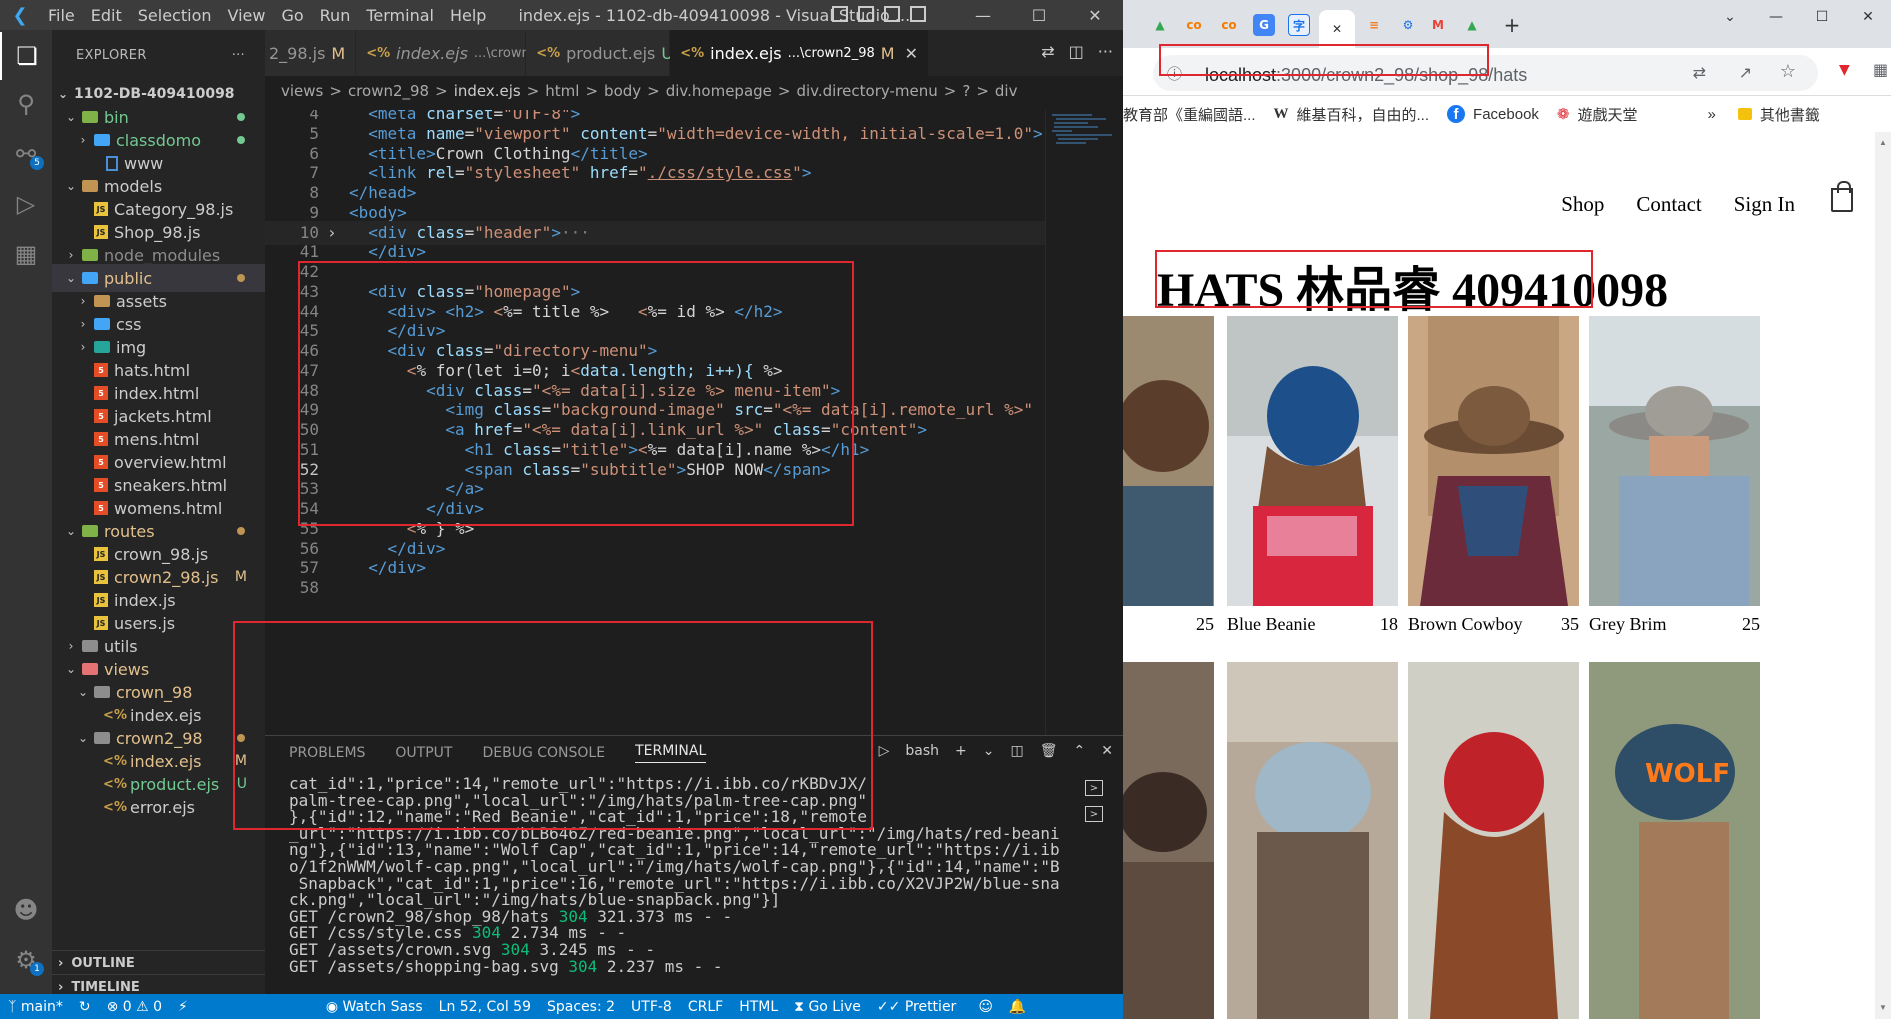  What do you see at coordinates (1337, 29) in the screenshot?
I see `active-tab-close-icon: ✕` at bounding box center [1337, 29].